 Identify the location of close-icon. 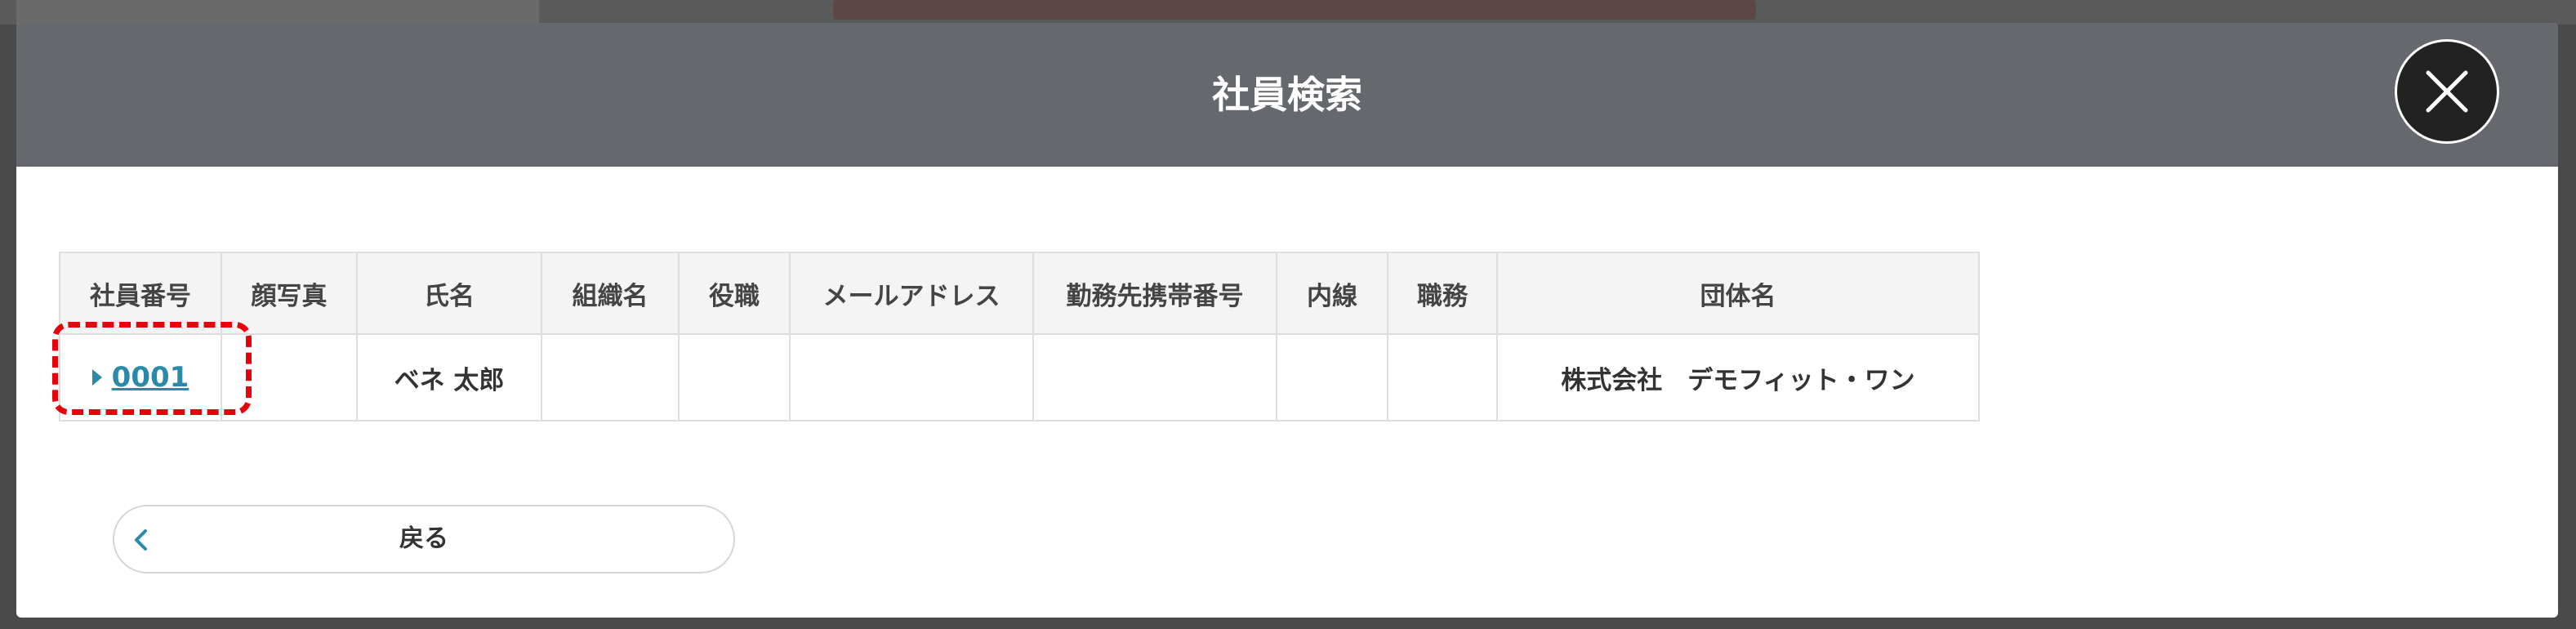
(2447, 91).